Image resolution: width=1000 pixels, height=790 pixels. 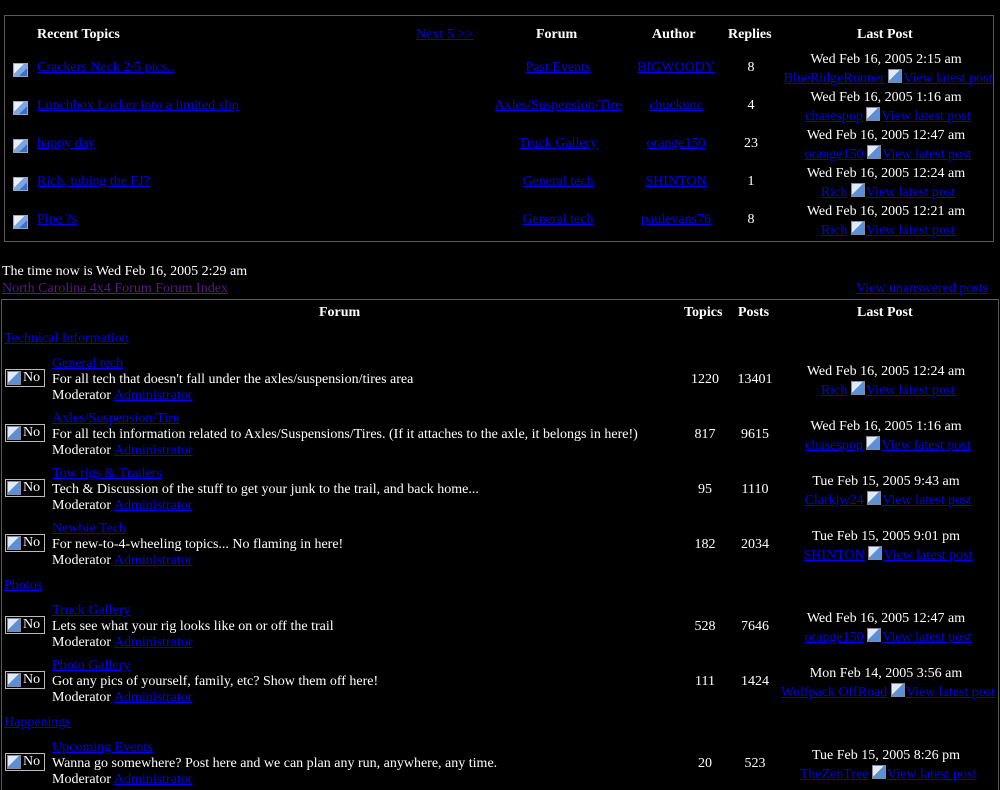 I want to click on forum-topics-count: 528, so click(x=705, y=626).